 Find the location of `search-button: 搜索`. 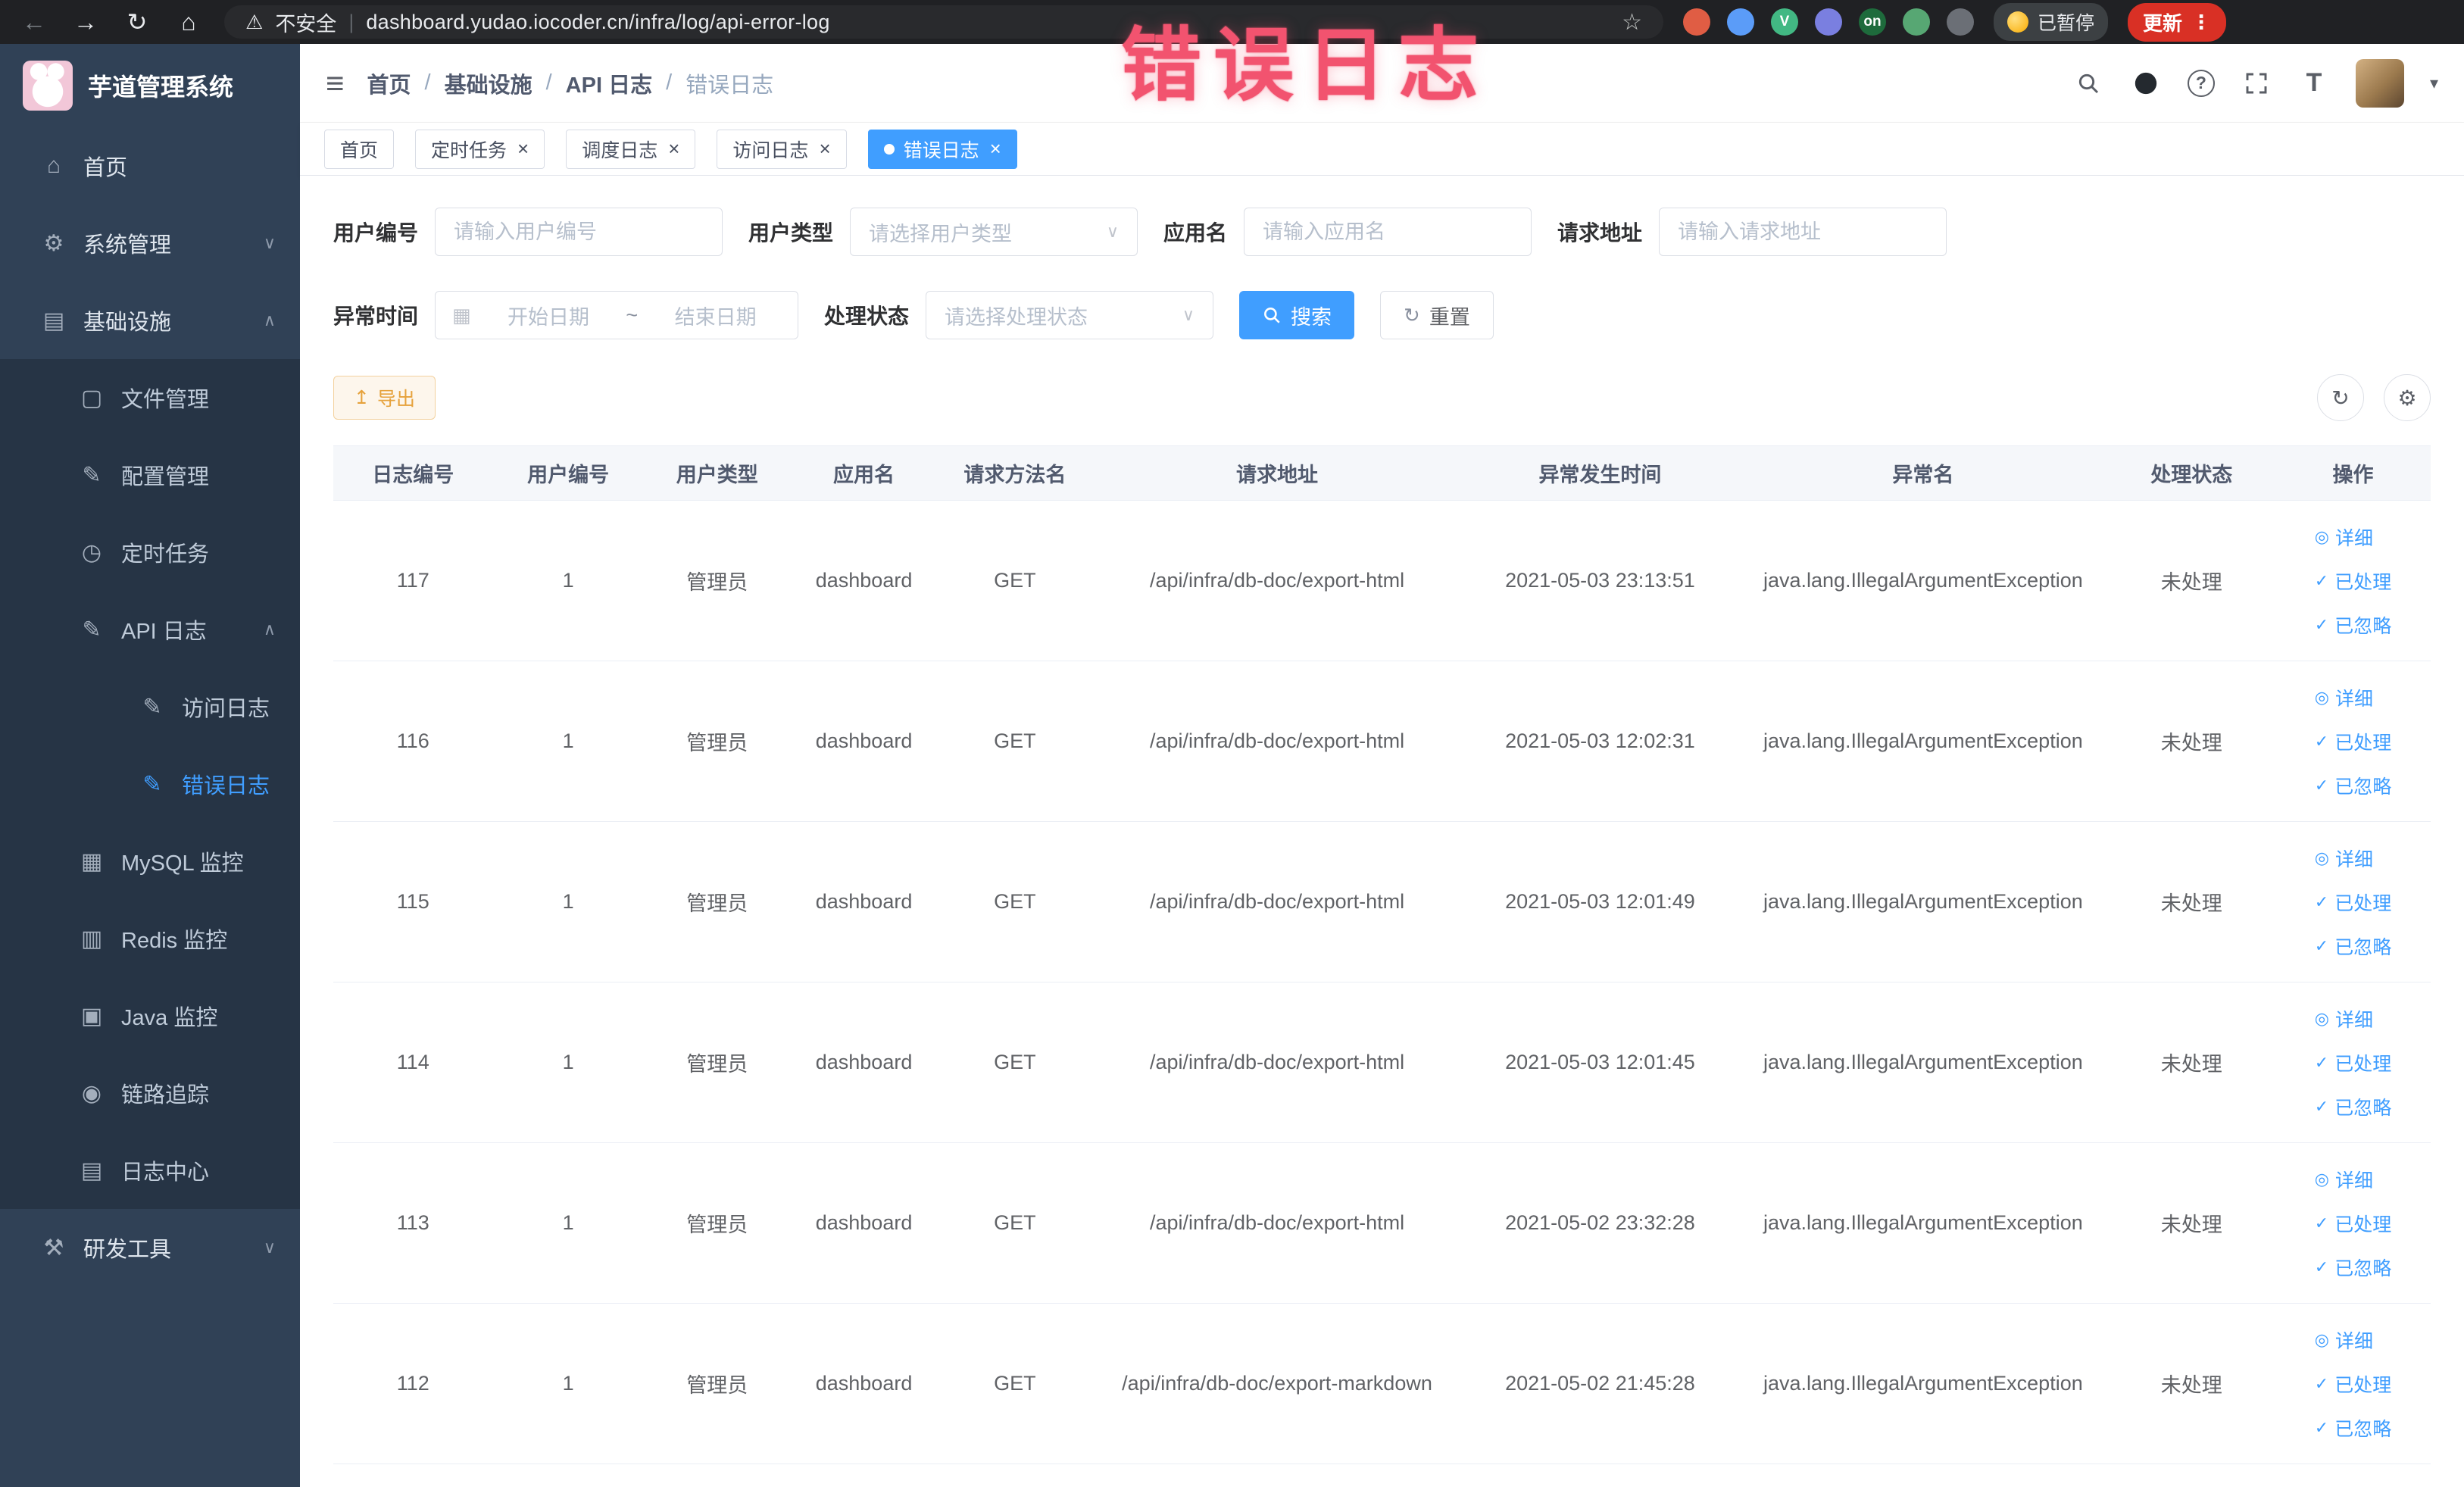

search-button: 搜索 is located at coordinates (1297, 315).